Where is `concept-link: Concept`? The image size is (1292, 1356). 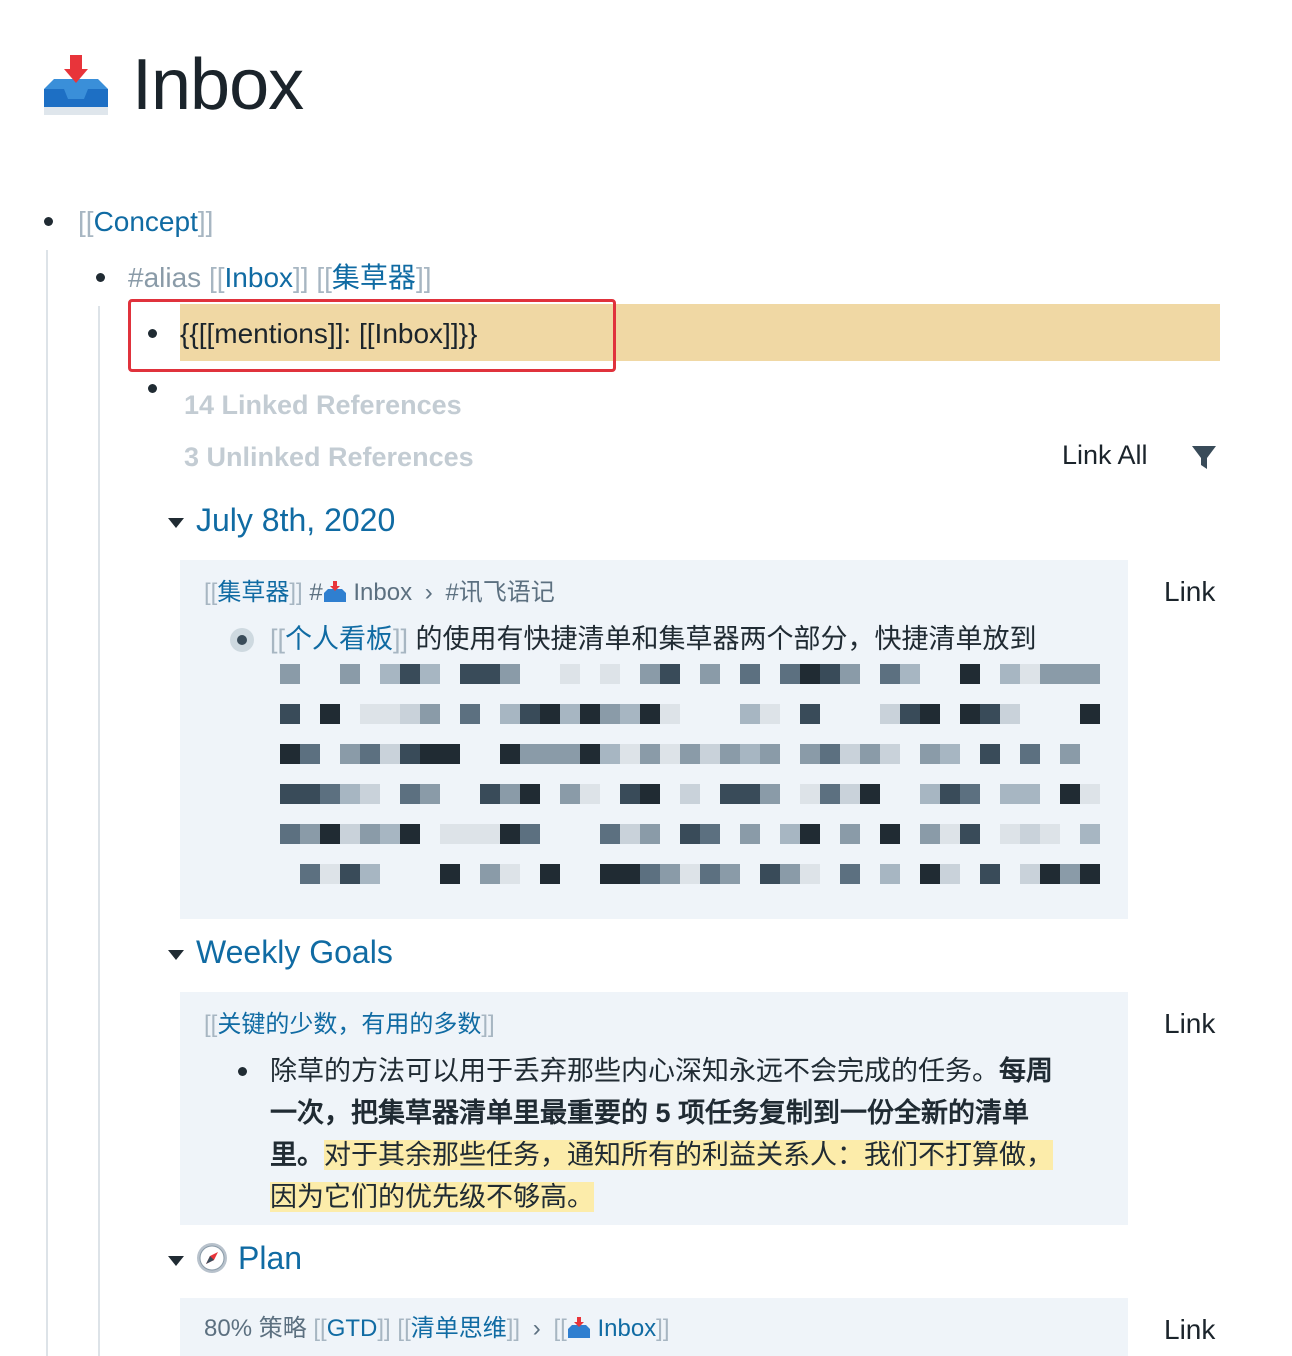
concept-link: Concept is located at coordinates (146, 221).